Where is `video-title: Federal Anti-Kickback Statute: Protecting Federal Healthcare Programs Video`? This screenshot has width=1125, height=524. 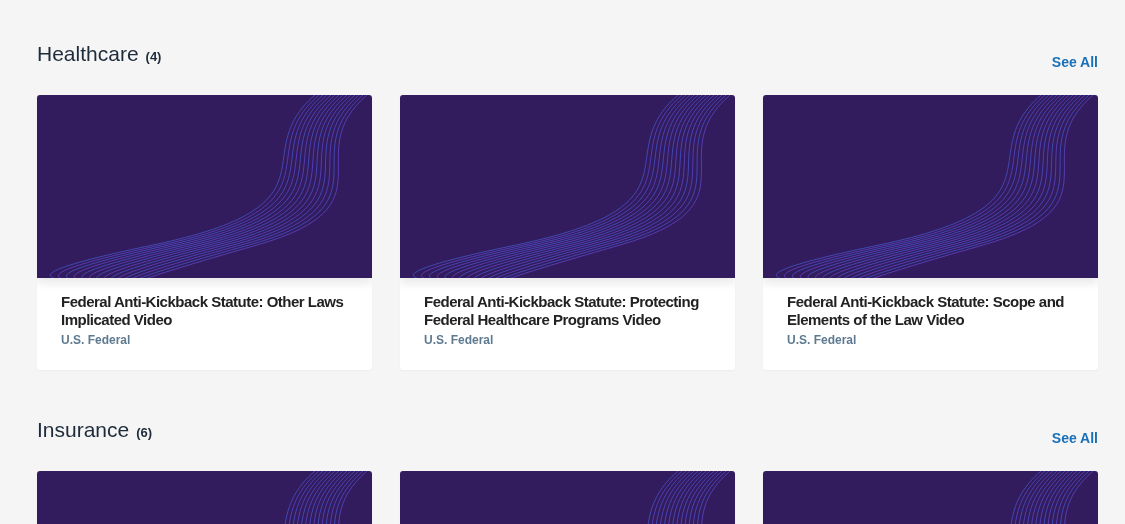
video-title: Federal Anti-Kickback Statute: Protecting Federal Healthcare Programs Video is located at coordinates (562, 311).